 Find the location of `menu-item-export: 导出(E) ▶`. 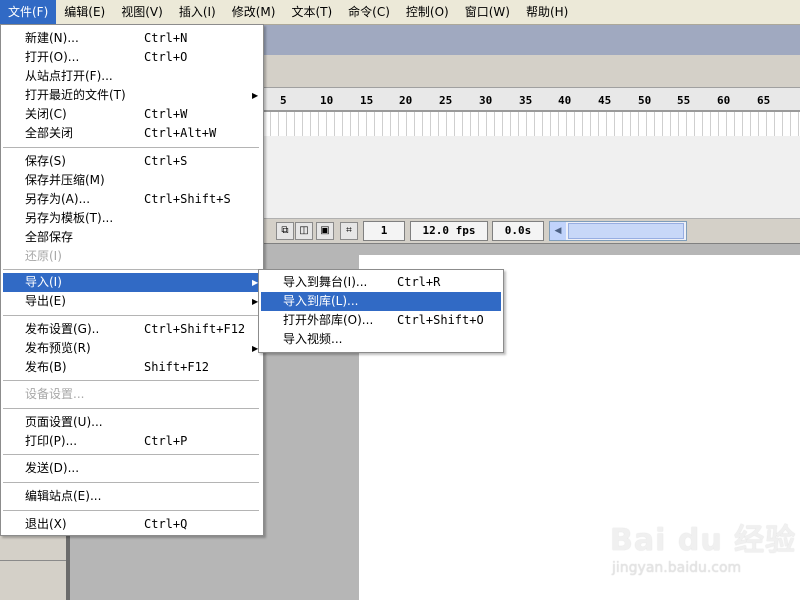

menu-item-export: 导出(E) ▶ is located at coordinates (131, 301).